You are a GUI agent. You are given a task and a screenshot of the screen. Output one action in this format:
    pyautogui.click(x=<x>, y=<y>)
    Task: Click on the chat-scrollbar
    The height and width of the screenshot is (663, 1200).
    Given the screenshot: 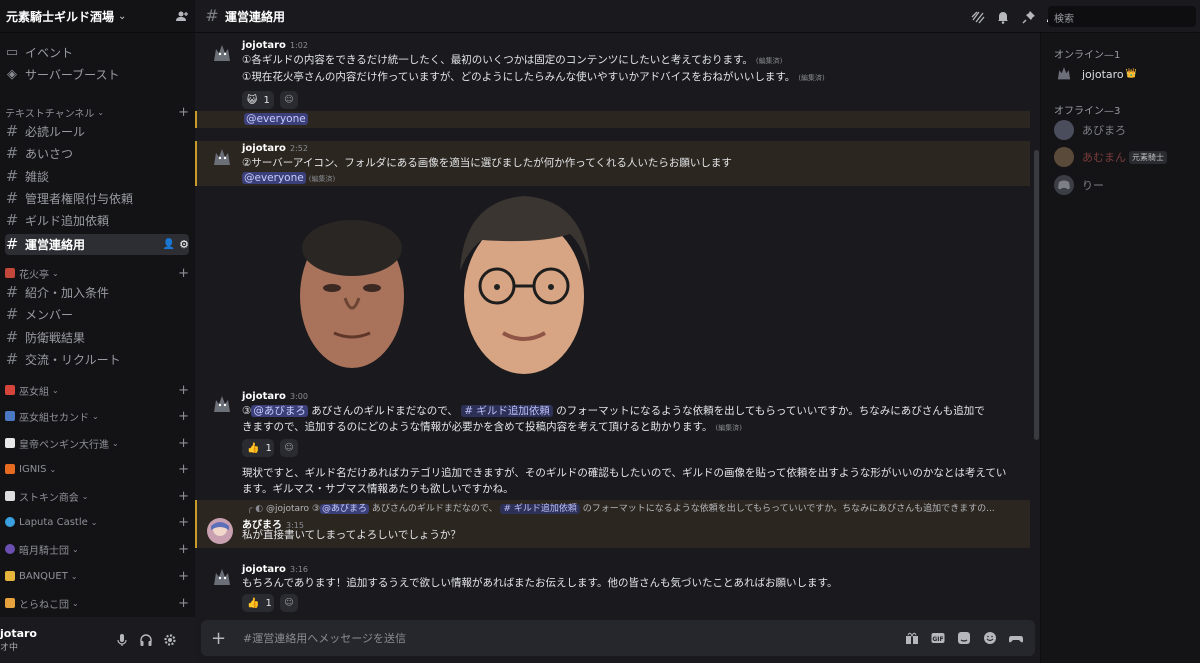 What is the action you would take?
    pyautogui.click(x=1036, y=295)
    